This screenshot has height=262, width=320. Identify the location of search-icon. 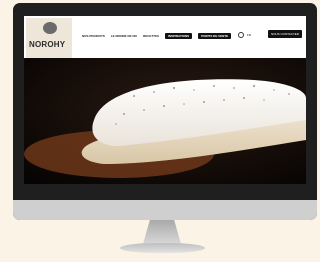
(241, 35).